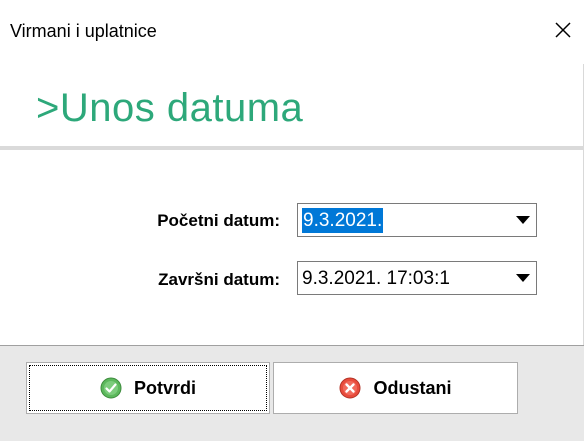  Describe the element at coordinates (292, 32) in the screenshot. I see `title-bar: Virmani i uplatnice` at that location.